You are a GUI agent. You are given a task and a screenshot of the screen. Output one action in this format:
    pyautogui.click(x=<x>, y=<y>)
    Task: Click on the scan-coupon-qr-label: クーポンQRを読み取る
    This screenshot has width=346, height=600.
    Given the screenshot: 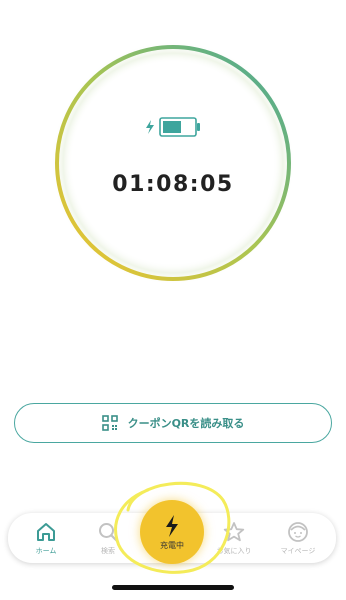 What is the action you would take?
    pyautogui.click(x=186, y=423)
    